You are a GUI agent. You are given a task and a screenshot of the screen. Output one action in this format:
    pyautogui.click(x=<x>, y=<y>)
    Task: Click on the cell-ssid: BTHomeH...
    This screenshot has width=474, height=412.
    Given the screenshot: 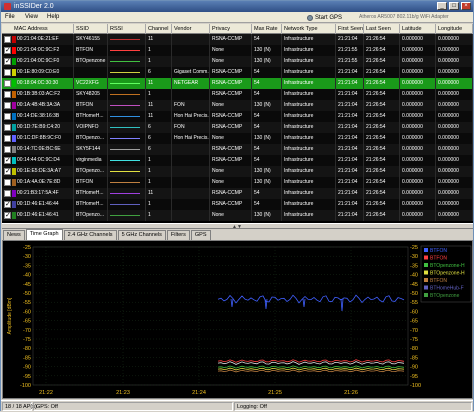 What is the action you would take?
    pyautogui.click(x=91, y=193)
    